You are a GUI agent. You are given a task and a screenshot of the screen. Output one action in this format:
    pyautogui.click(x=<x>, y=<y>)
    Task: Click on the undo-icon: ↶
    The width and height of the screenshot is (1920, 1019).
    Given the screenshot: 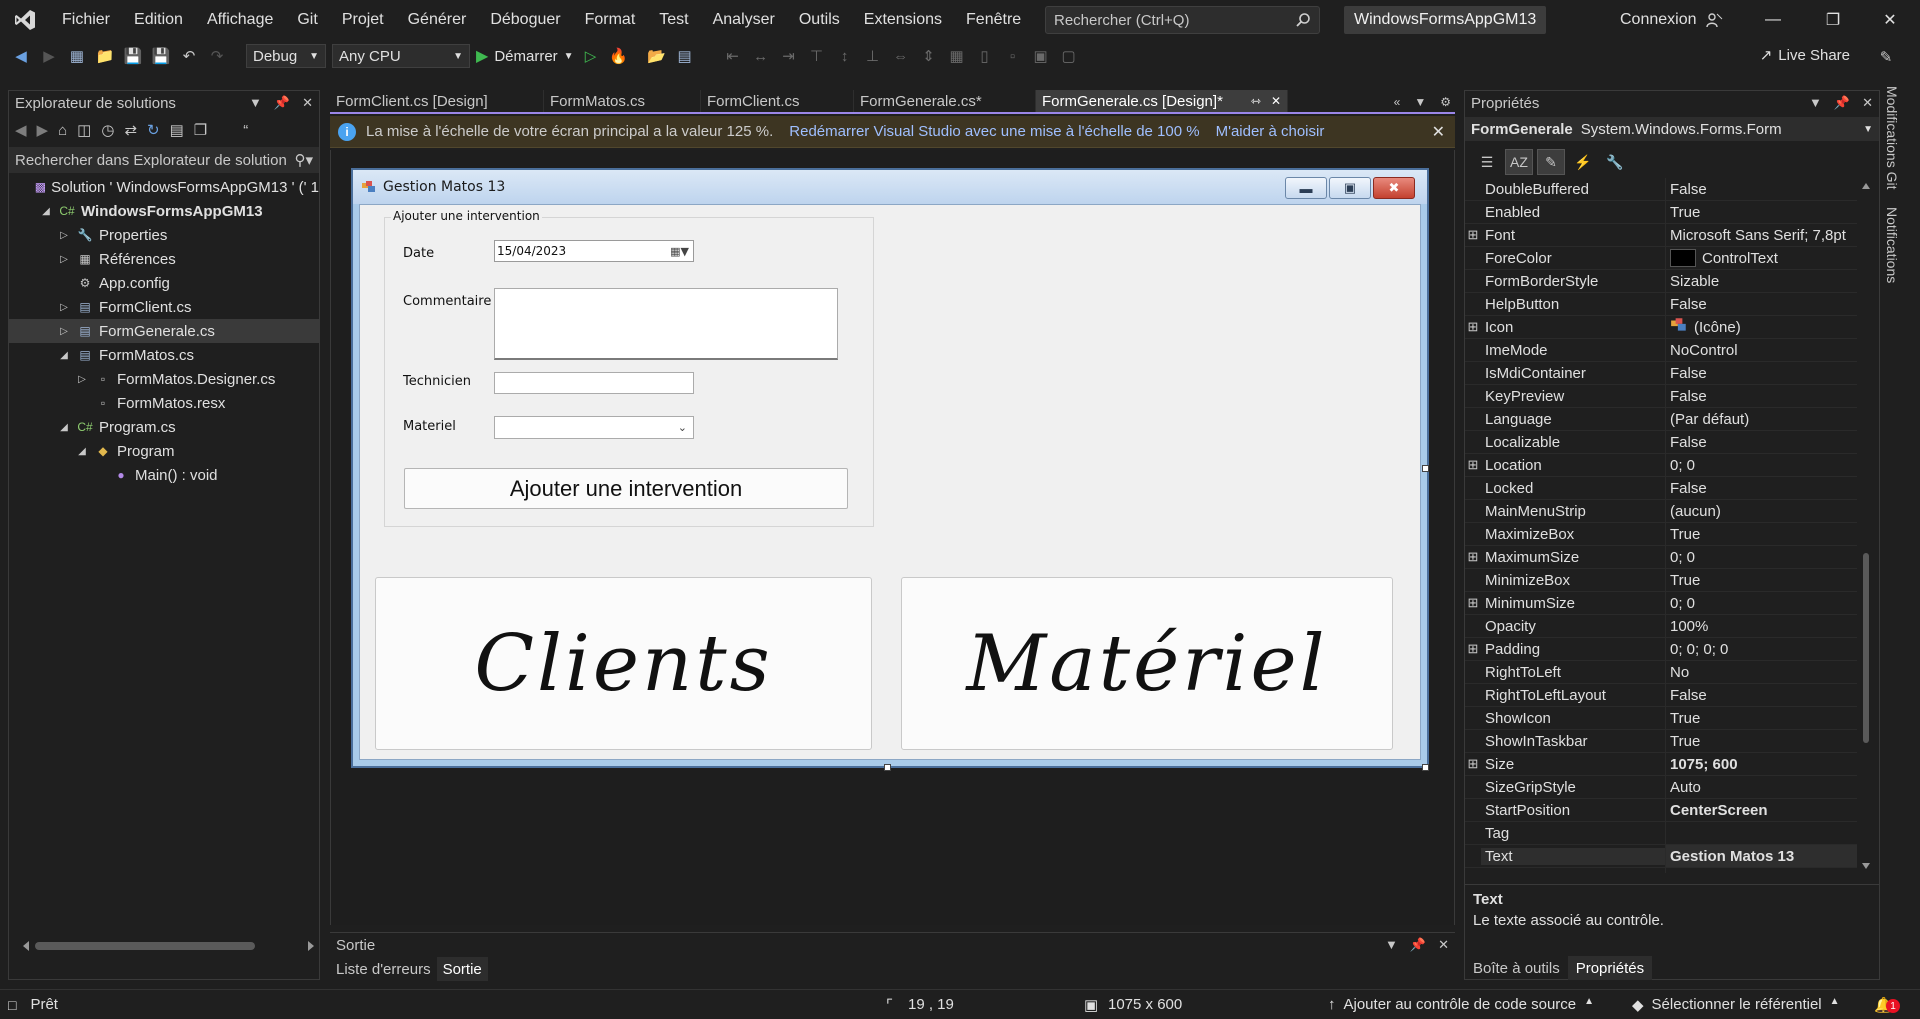 What is the action you would take?
    pyautogui.click(x=189, y=56)
    